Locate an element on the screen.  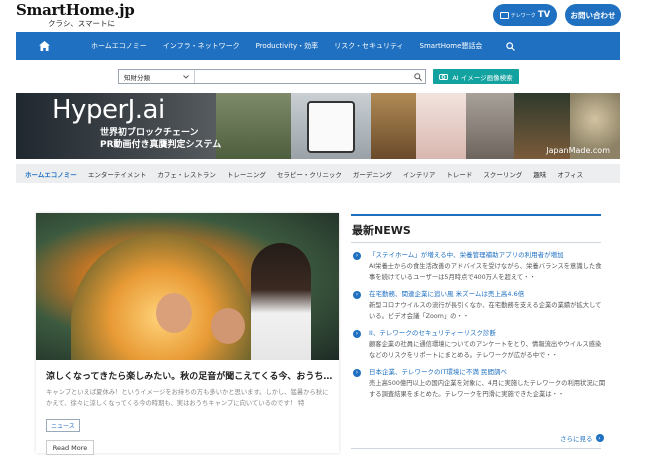
banner-photo-phone is located at coordinates (331, 126).